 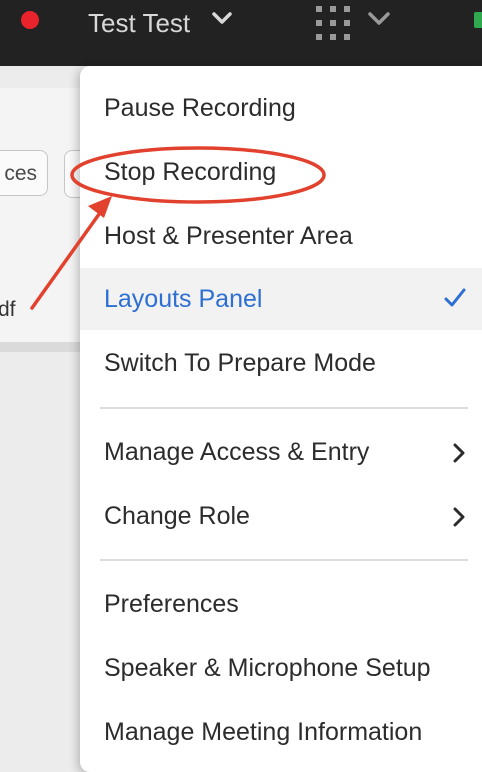 I want to click on menu-item-stop-recording: Stop Recording, so click(x=281, y=172).